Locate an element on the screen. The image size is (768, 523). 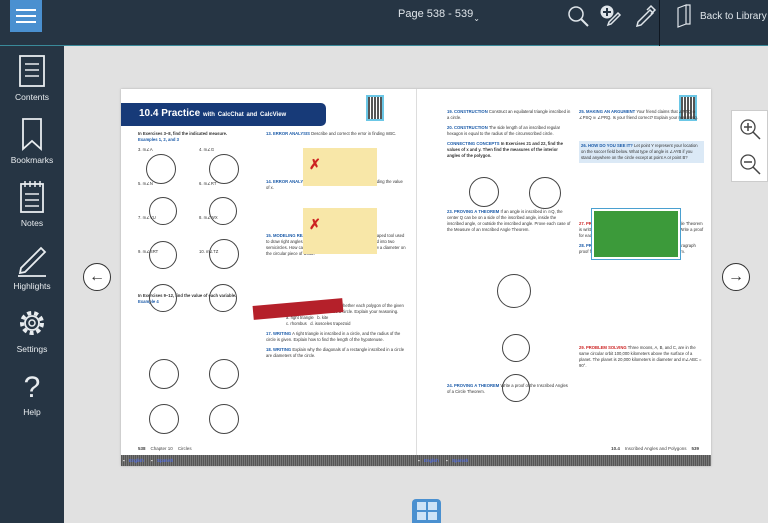
book-icon is located at coordinates (684, 16).